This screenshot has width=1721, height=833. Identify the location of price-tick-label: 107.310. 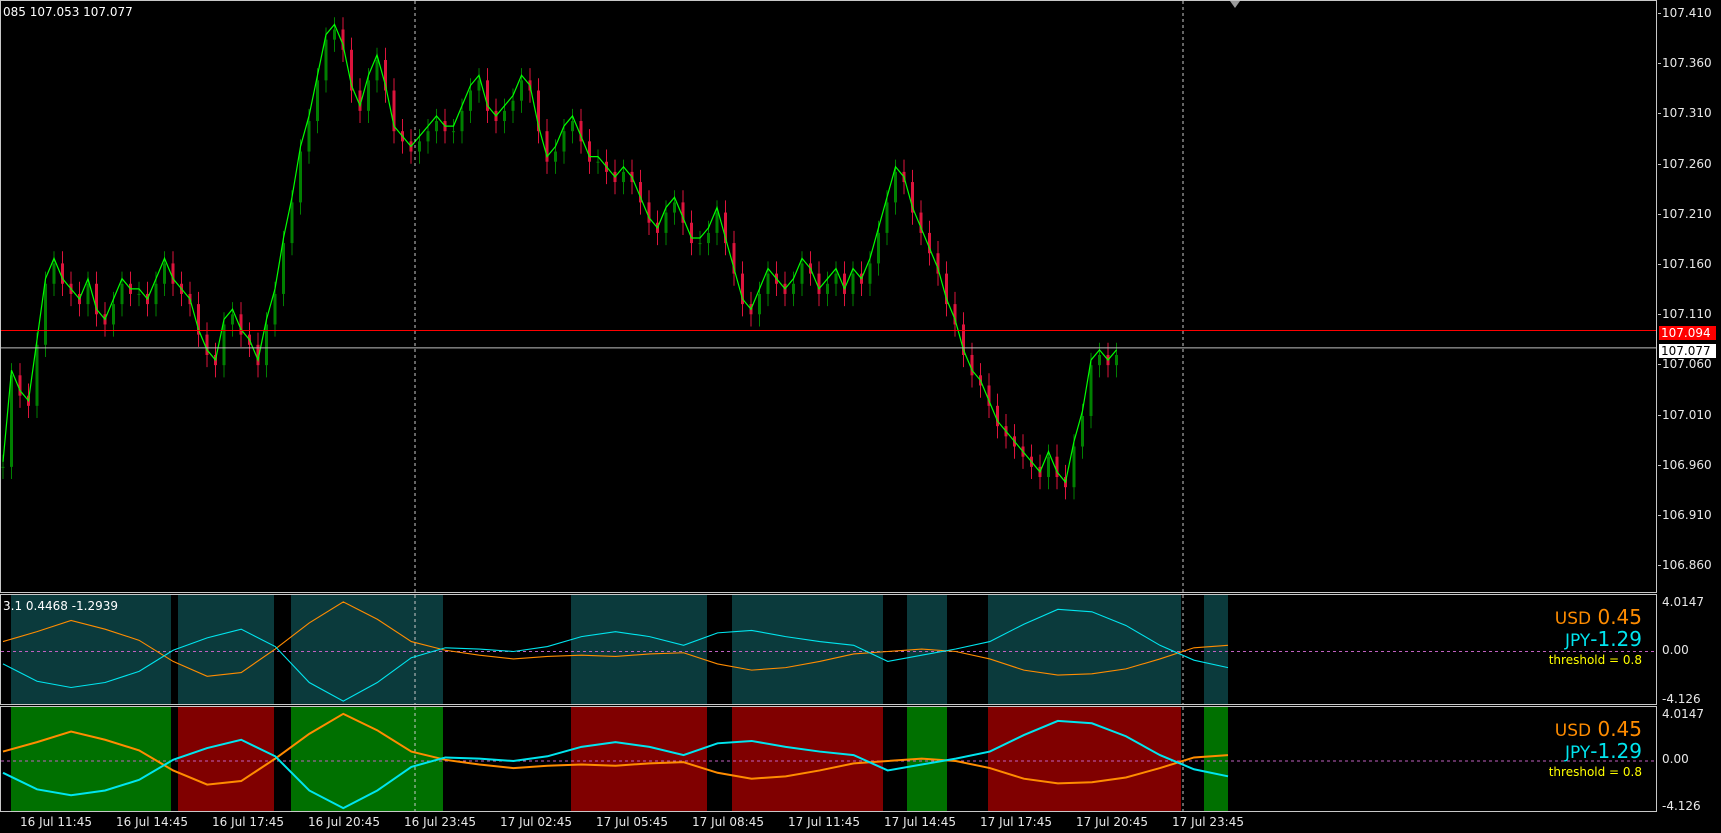
(1687, 113).